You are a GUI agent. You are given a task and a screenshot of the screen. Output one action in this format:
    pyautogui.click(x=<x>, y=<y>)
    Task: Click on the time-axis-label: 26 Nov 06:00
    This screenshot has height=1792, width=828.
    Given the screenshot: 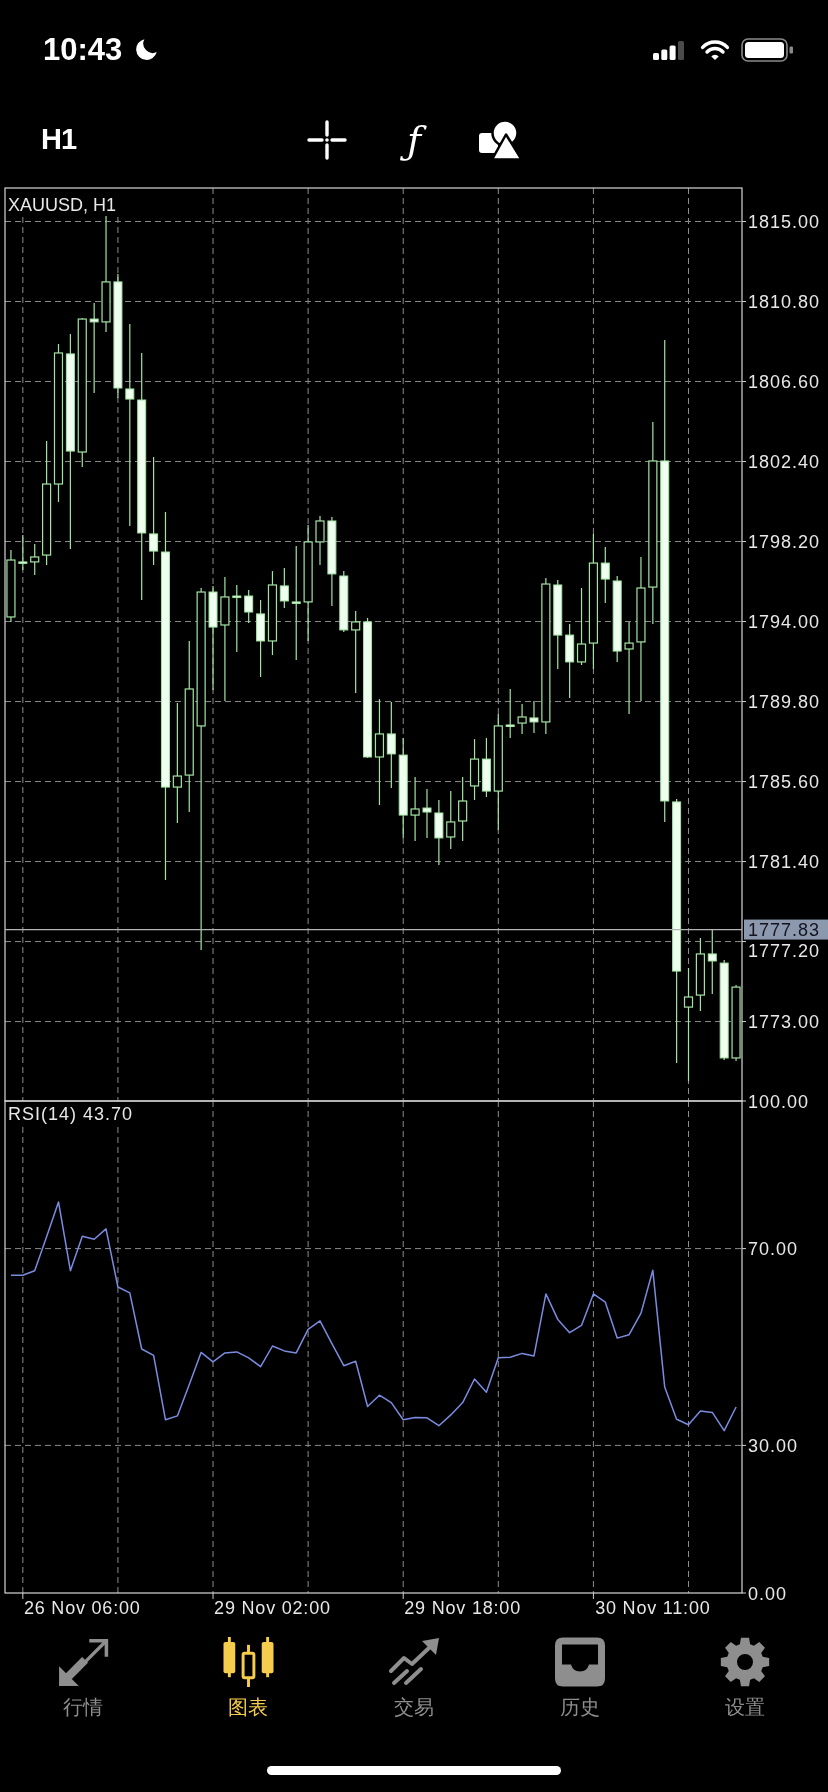 What is the action you would take?
    pyautogui.click(x=82, y=1607)
    